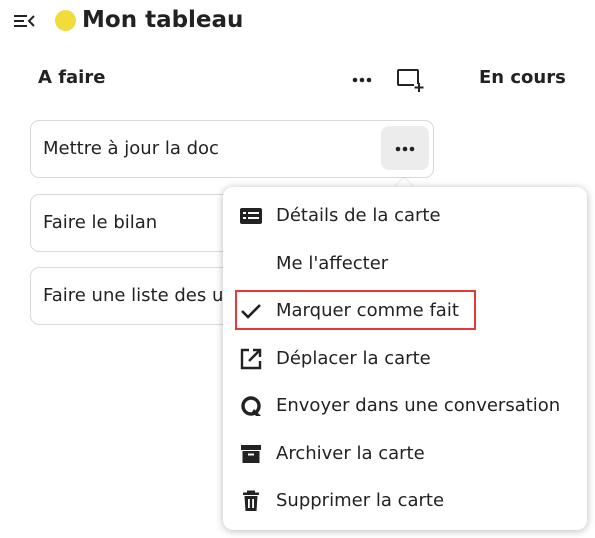  I want to click on menu-item-send-to-conversation: Envoyer dans une conversation, so click(405, 406).